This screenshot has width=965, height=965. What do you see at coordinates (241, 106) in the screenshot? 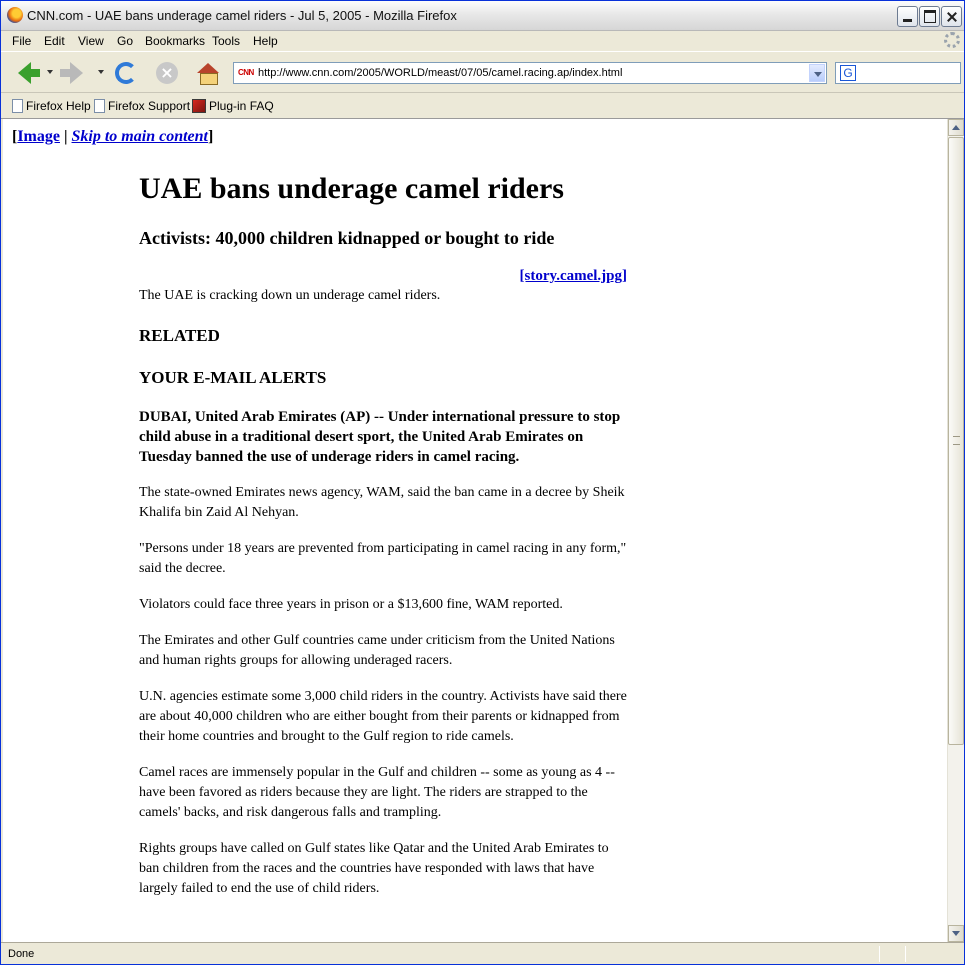
I see `bookmark-label: Plug-in FAQ` at bounding box center [241, 106].